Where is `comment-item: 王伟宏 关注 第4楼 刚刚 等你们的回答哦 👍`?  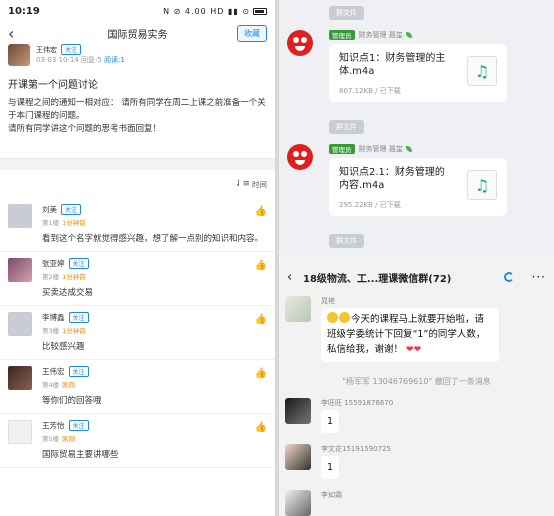
comment-item: 王伟宏 关注 第4楼 刚刚 等你们的回答哦 👍 is located at coordinates (137, 387).